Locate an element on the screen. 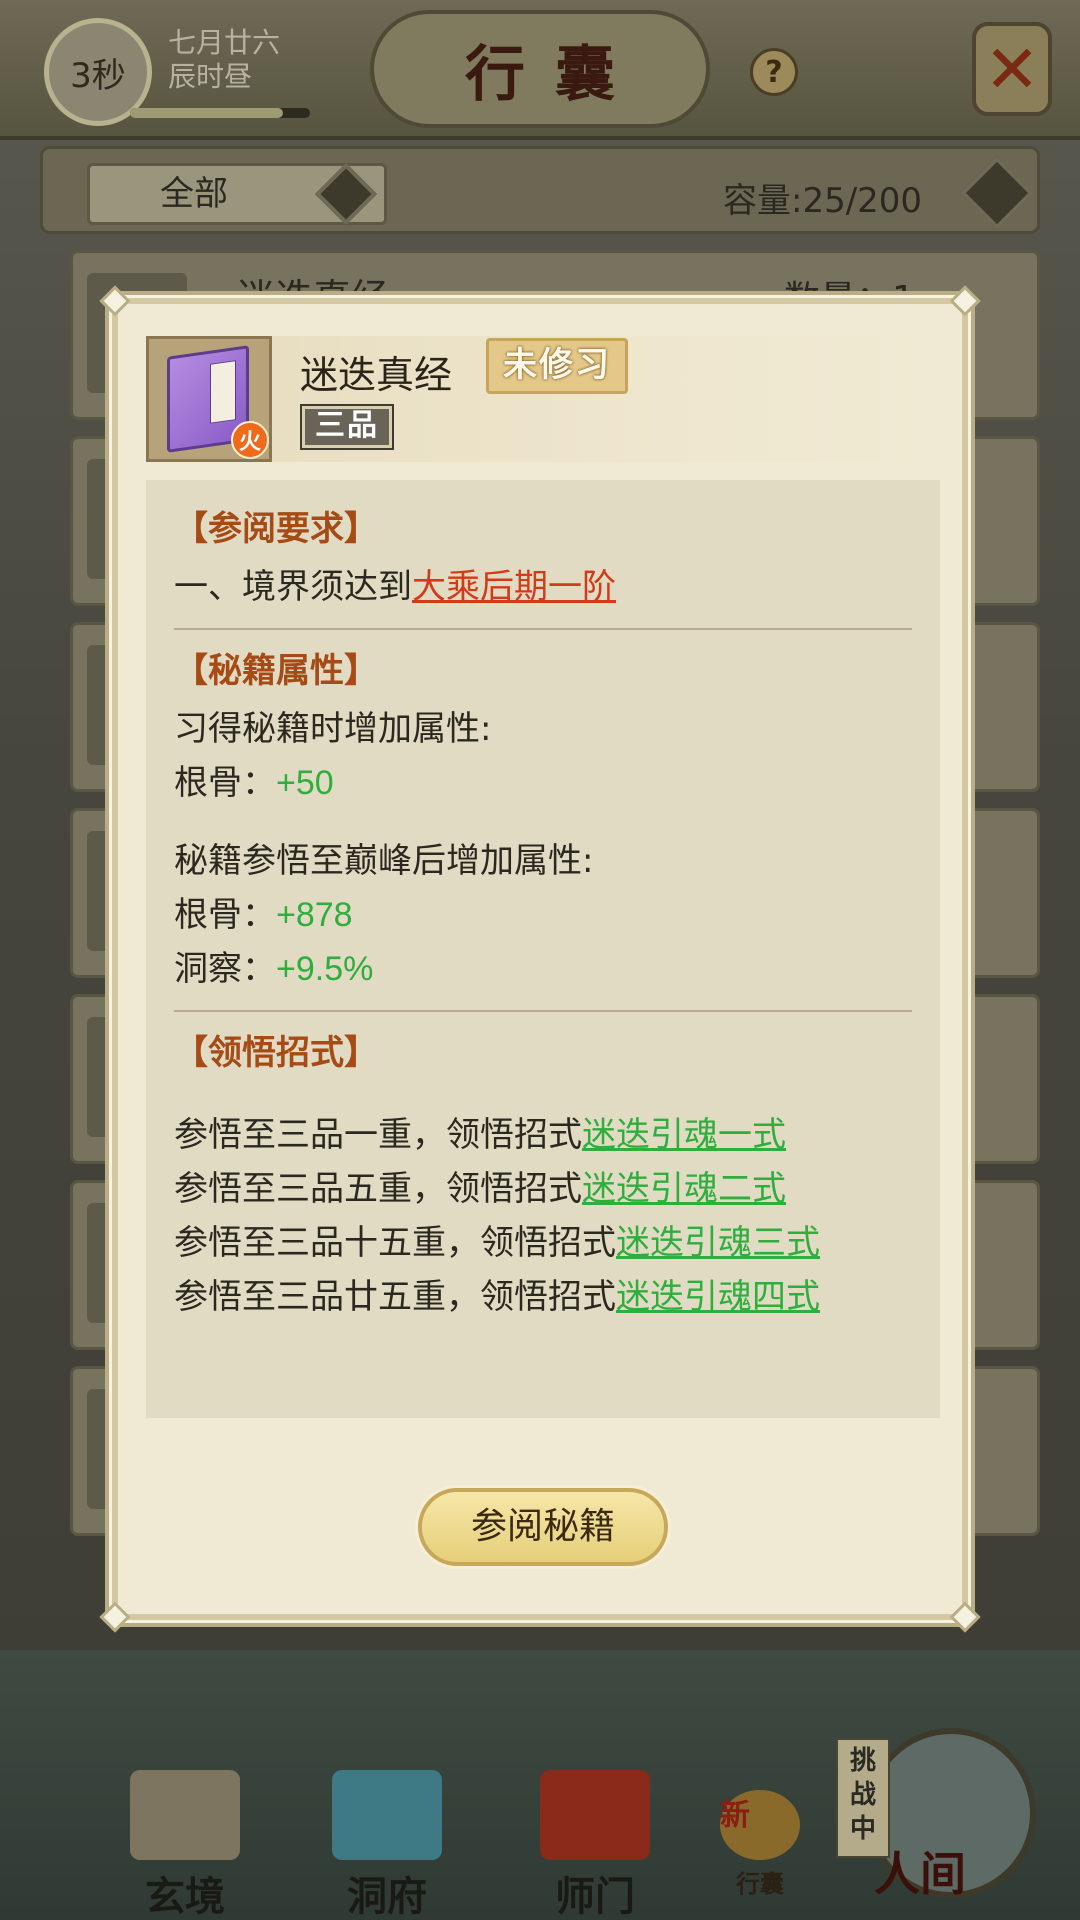  capacity-text: 容量:25/200 is located at coordinates (823, 201).